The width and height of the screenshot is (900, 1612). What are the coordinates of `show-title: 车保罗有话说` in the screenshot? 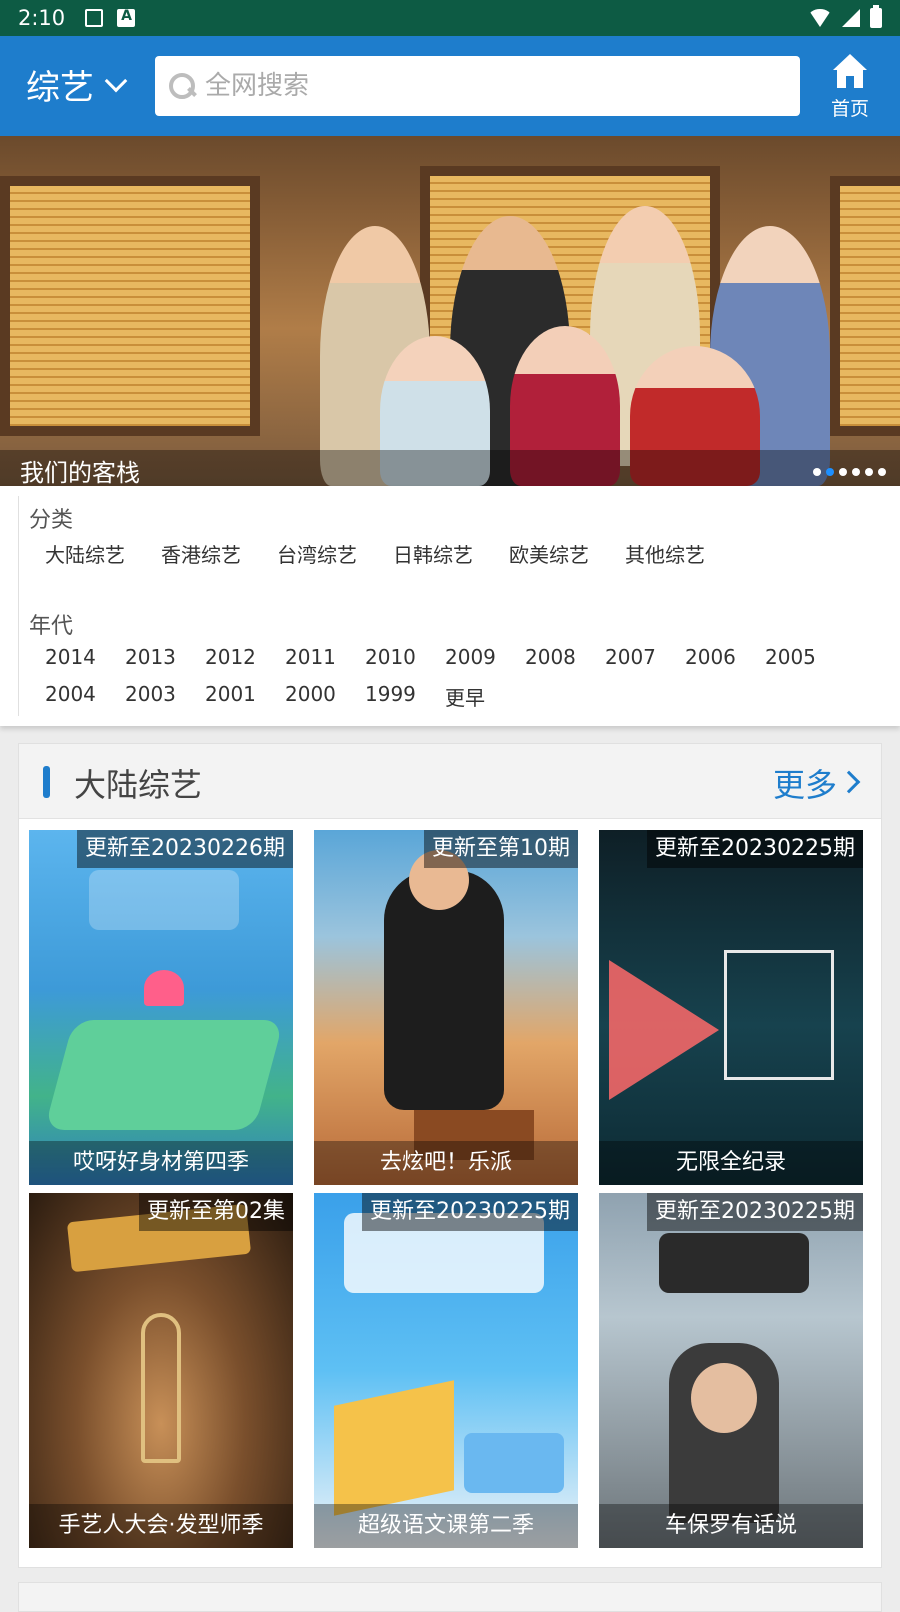 It's located at (731, 1526).